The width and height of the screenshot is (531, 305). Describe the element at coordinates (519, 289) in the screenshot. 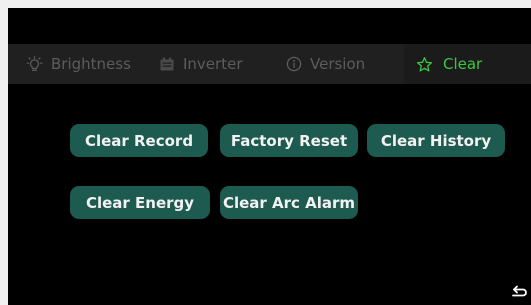

I see `back-arrow-icon` at that location.